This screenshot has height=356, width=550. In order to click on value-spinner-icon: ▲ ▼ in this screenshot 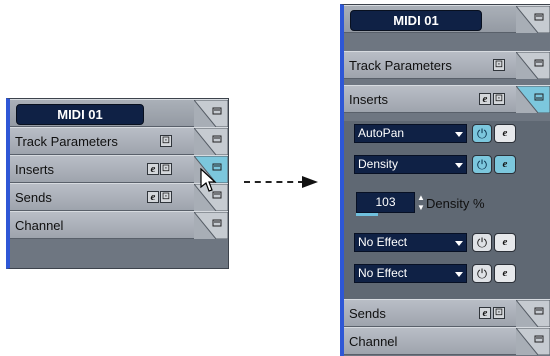, I will do `click(421, 203)`.